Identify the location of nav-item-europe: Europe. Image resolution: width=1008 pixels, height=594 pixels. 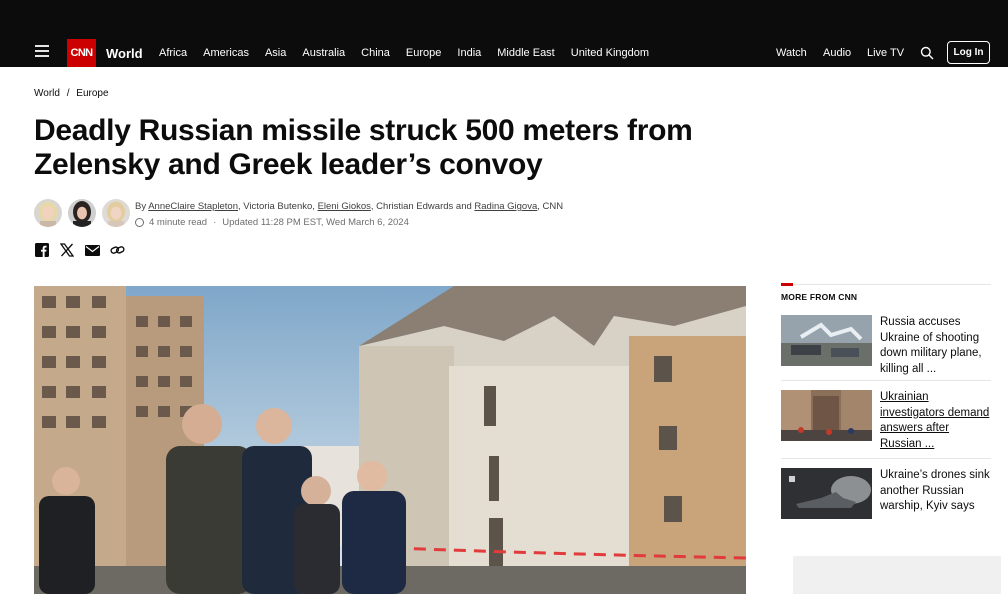
(423, 53).